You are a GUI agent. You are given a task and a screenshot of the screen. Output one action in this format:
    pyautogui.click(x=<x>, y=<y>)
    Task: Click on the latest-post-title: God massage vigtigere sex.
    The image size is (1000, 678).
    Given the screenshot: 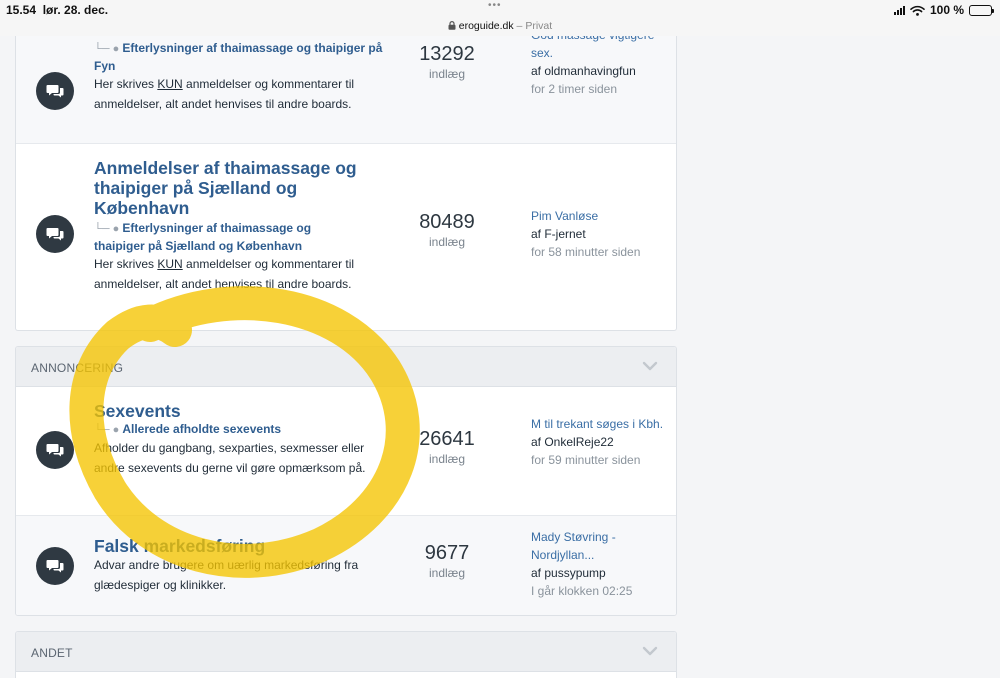 What is the action you would take?
    pyautogui.click(x=601, y=49)
    